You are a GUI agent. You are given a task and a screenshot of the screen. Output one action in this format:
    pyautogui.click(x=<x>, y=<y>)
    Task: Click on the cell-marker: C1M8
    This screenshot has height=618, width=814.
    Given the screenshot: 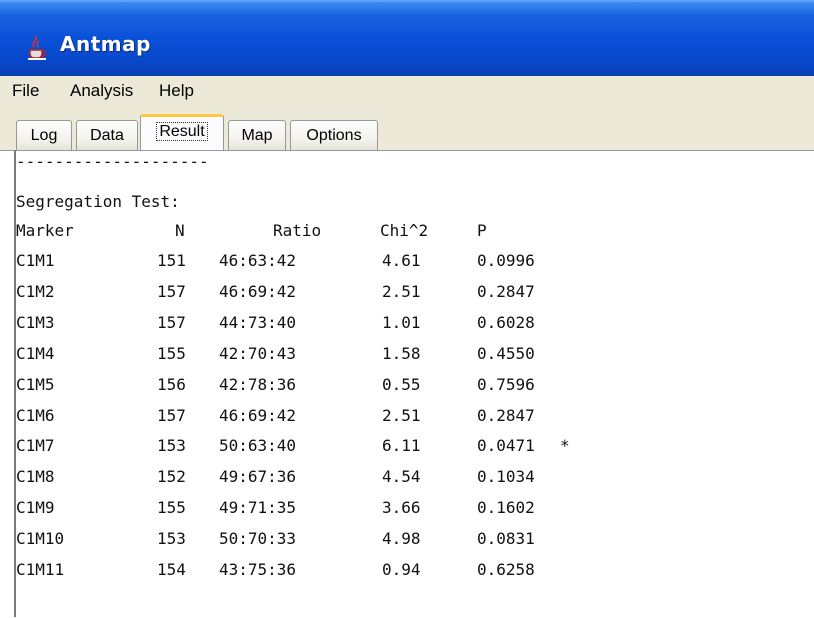 What is the action you would take?
    pyautogui.click(x=35, y=477)
    